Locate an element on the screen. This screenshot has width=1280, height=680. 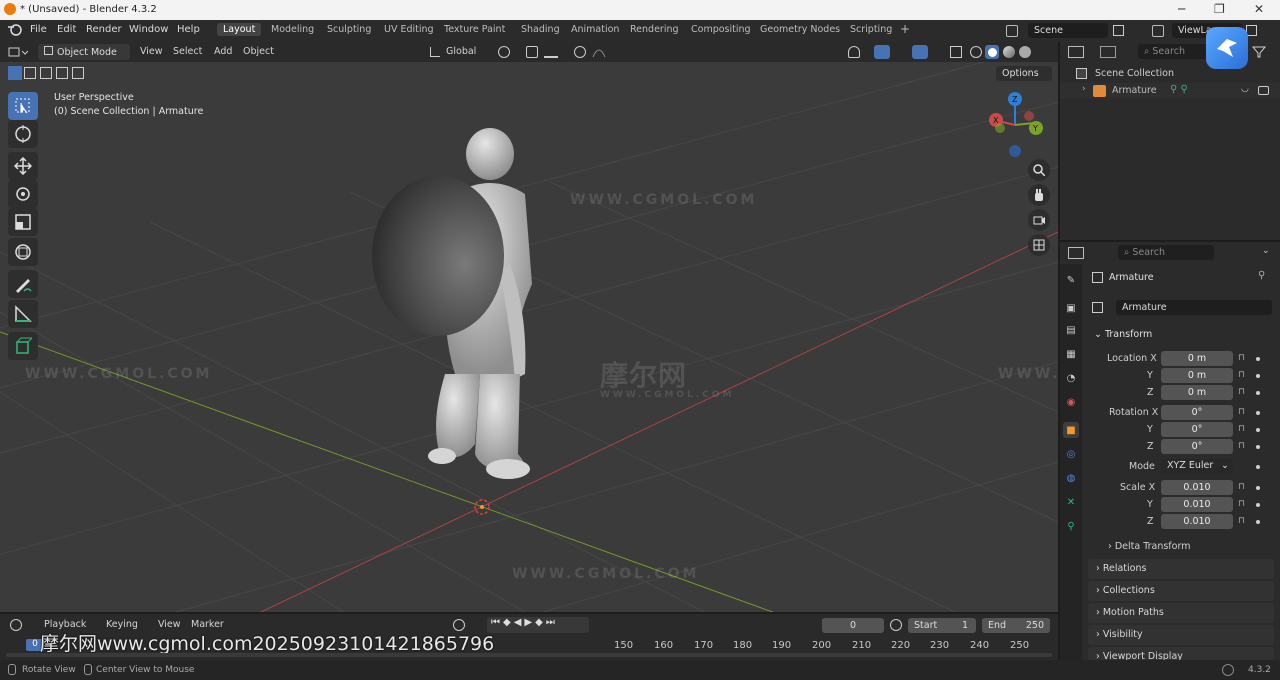
output-tab-icon: ▤ is located at coordinates (1071, 330).